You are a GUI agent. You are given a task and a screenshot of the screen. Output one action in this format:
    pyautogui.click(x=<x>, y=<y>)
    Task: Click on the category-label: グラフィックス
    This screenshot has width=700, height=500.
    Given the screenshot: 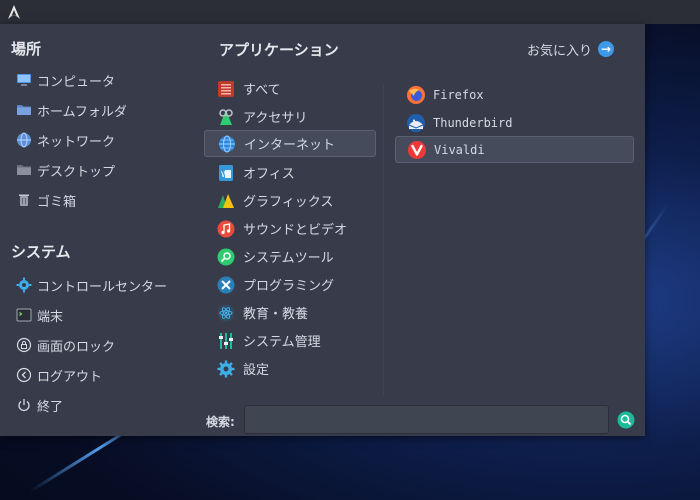 What is the action you would take?
    pyautogui.click(x=288, y=202)
    